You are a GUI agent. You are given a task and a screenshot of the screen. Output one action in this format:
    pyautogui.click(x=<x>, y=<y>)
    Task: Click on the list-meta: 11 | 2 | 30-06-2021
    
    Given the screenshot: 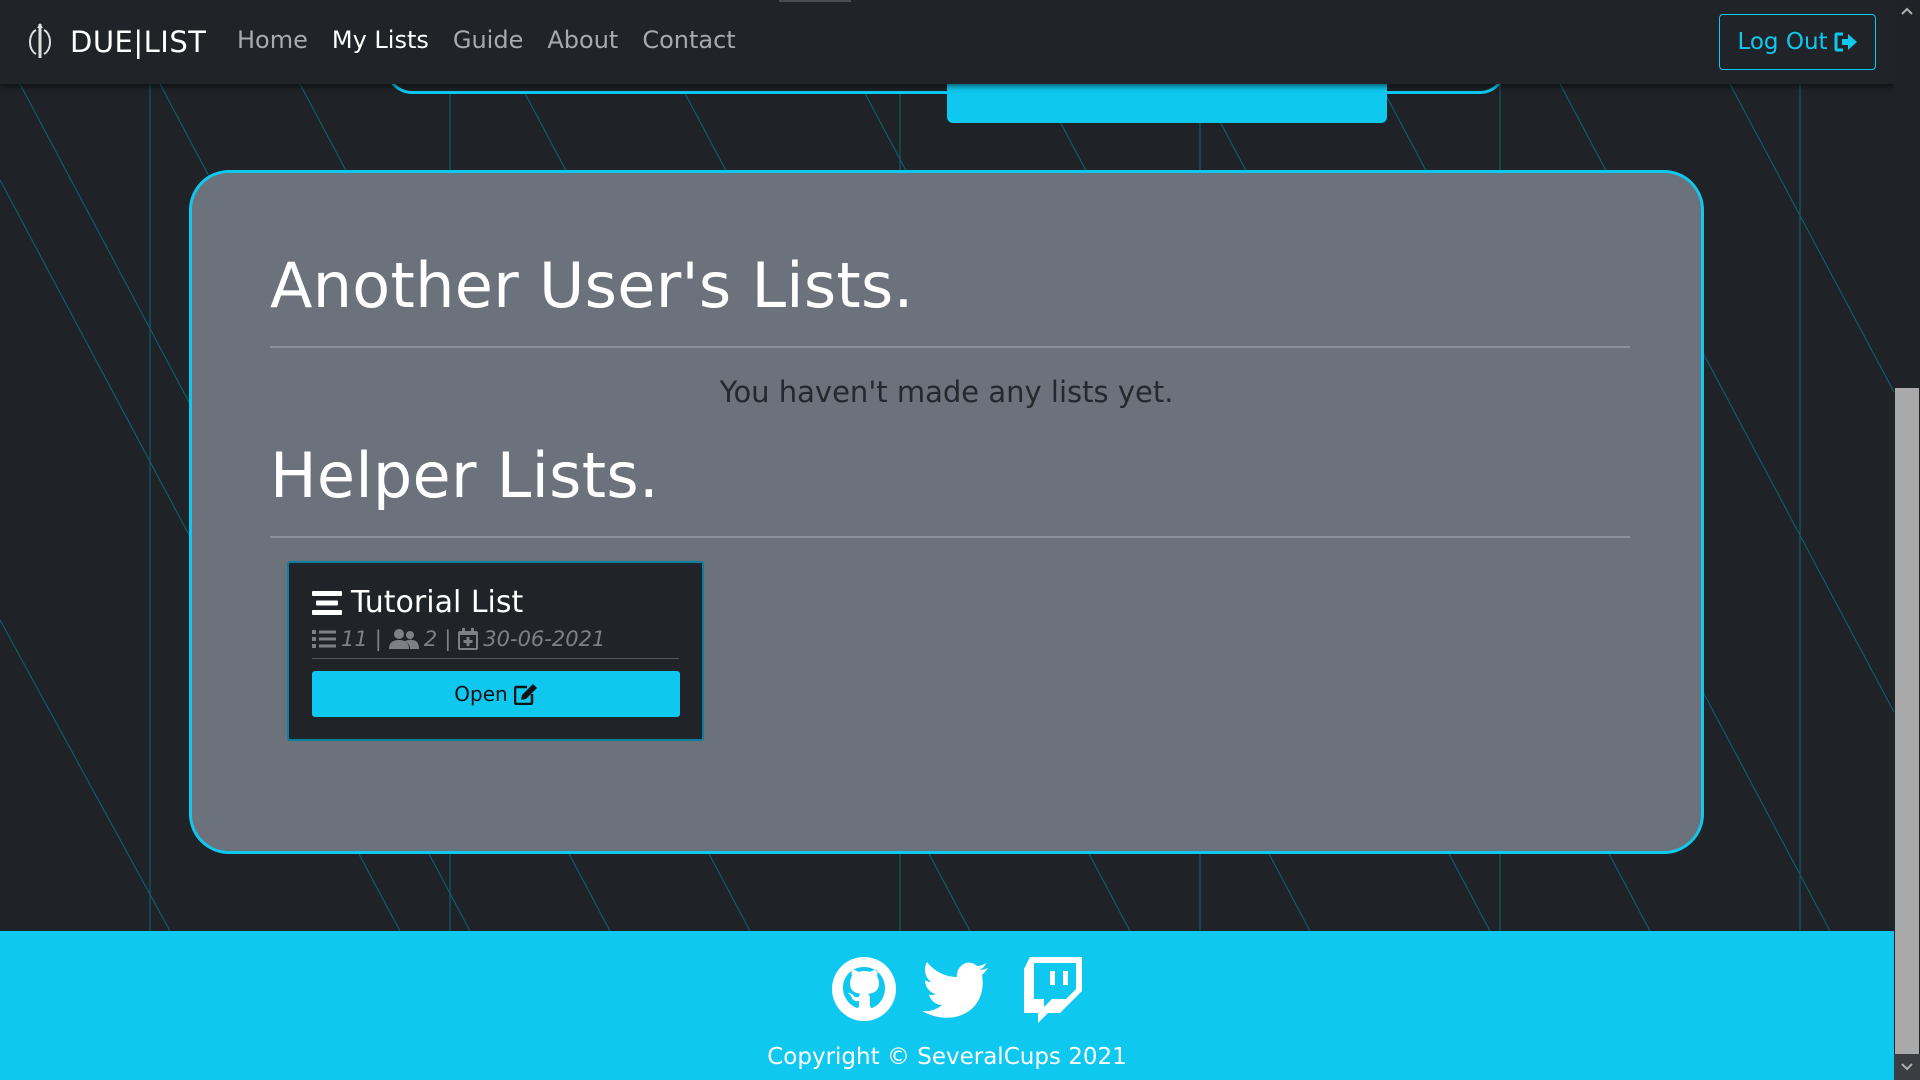 What is the action you would take?
    pyautogui.click(x=458, y=639)
    